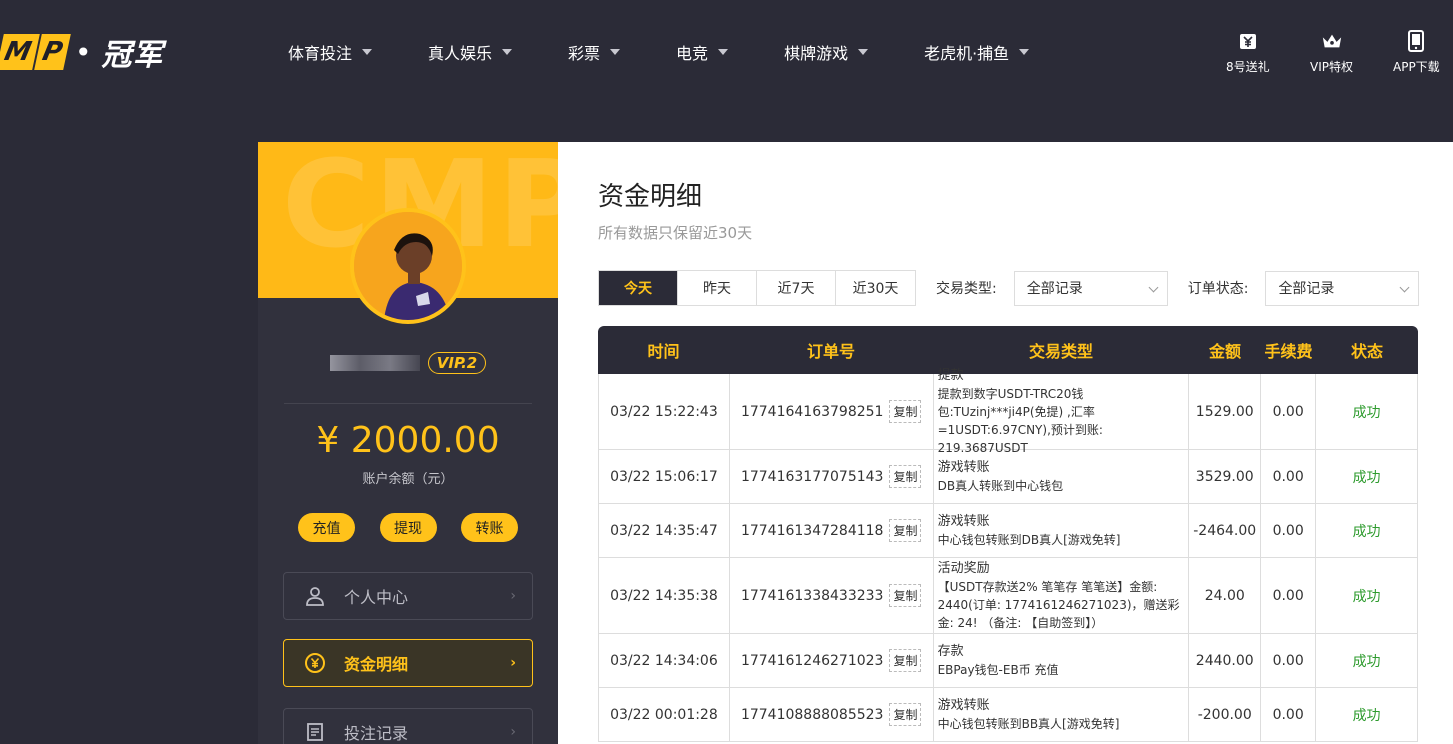  Describe the element at coordinates (664, 660) in the screenshot. I see `time-cell: 03/22 14:34:06` at that location.